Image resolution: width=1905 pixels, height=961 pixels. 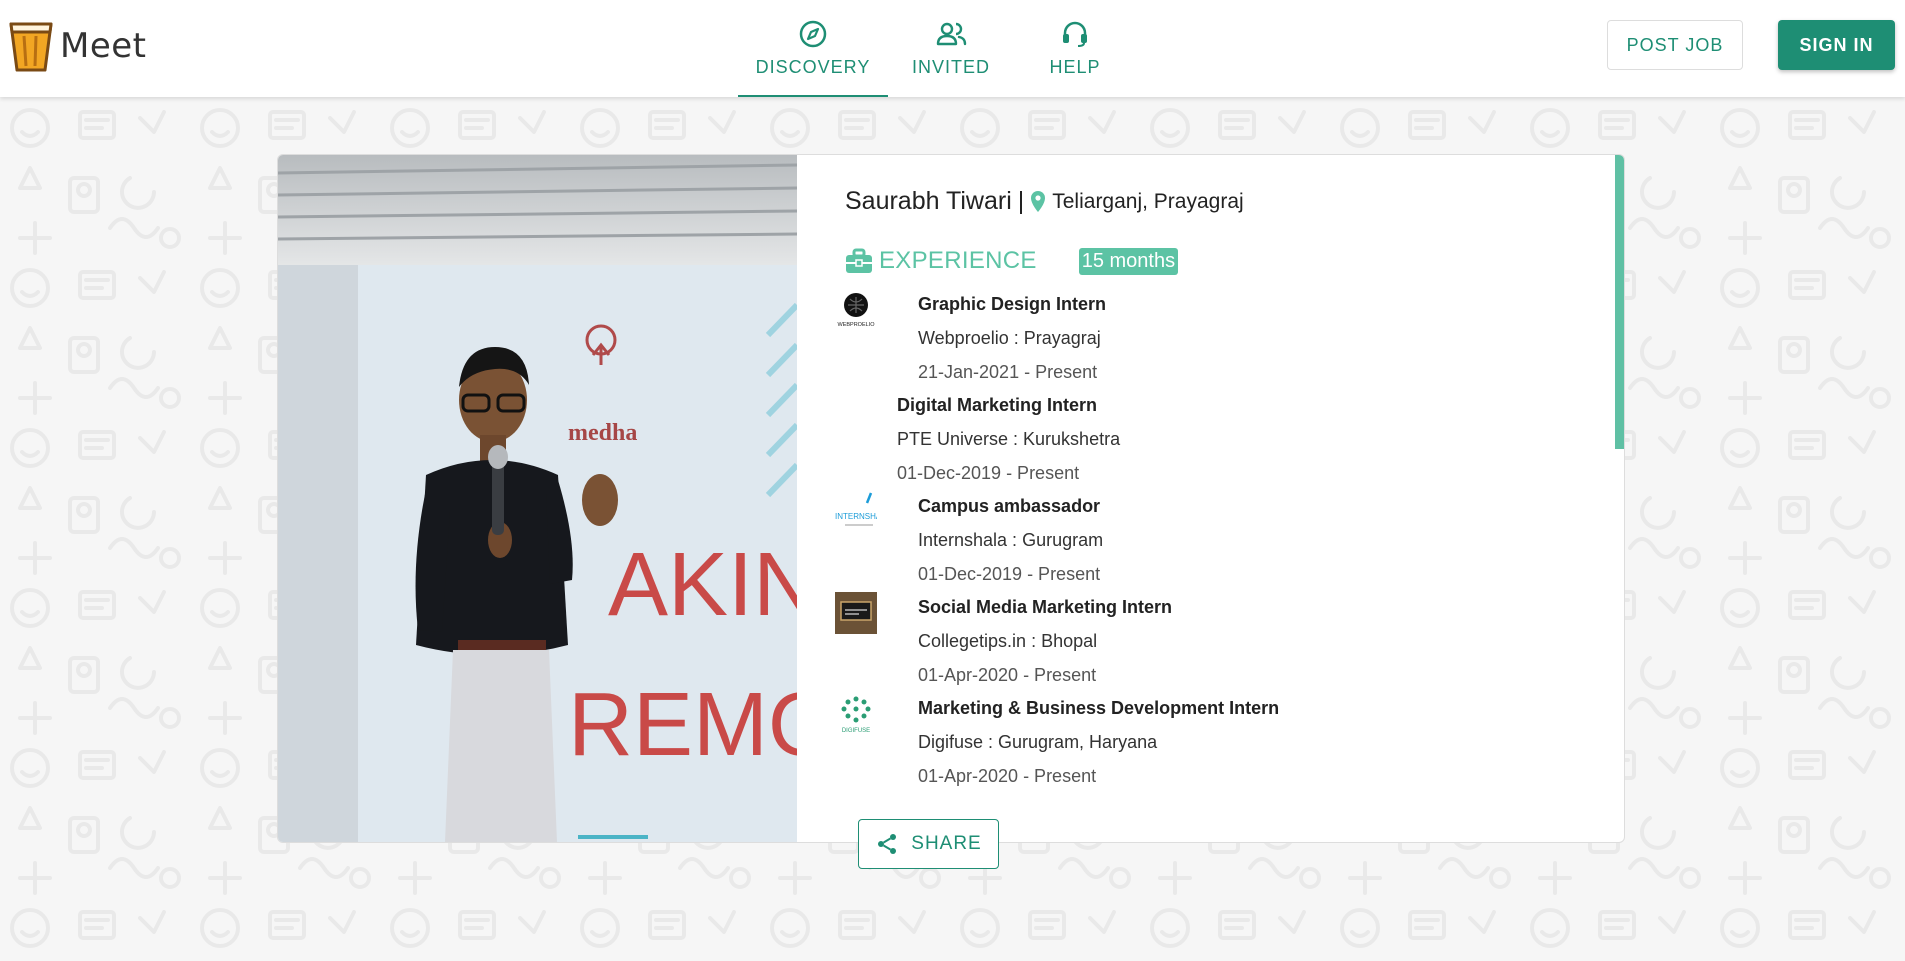 I want to click on company-logo-digifuse: DIGIFUSE, so click(x=856, y=714).